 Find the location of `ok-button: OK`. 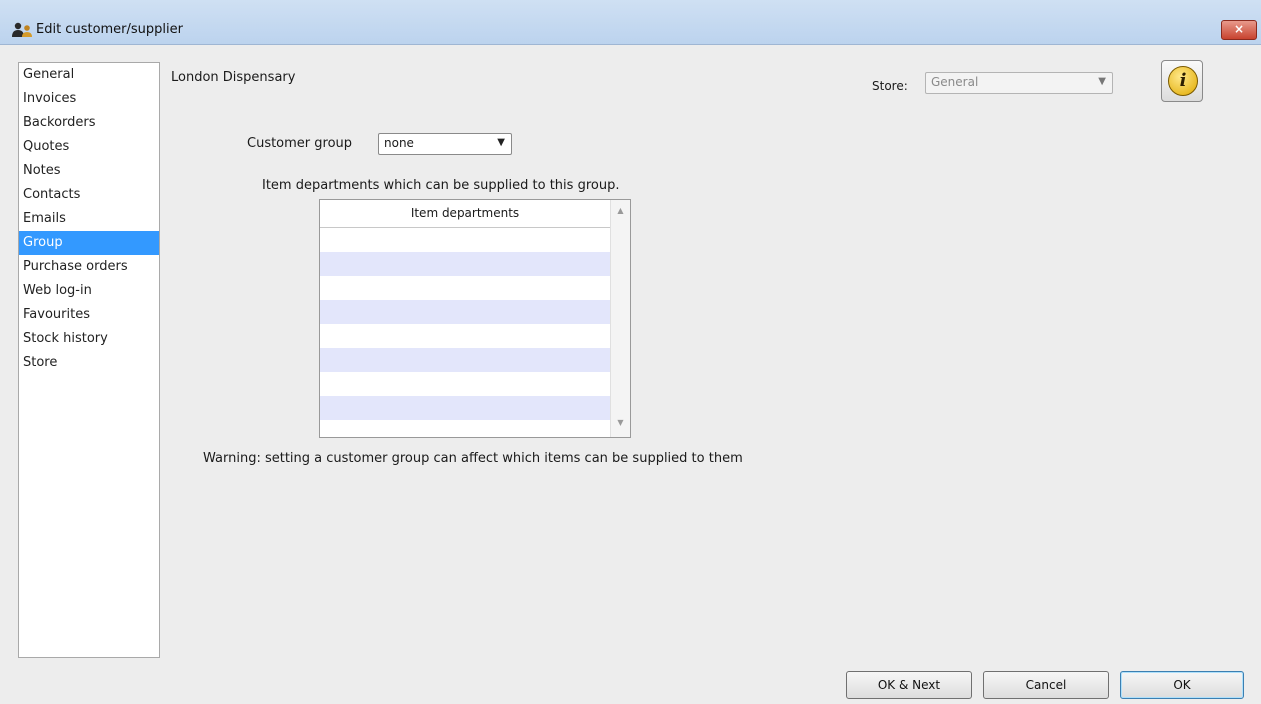

ok-button: OK is located at coordinates (1182, 685).